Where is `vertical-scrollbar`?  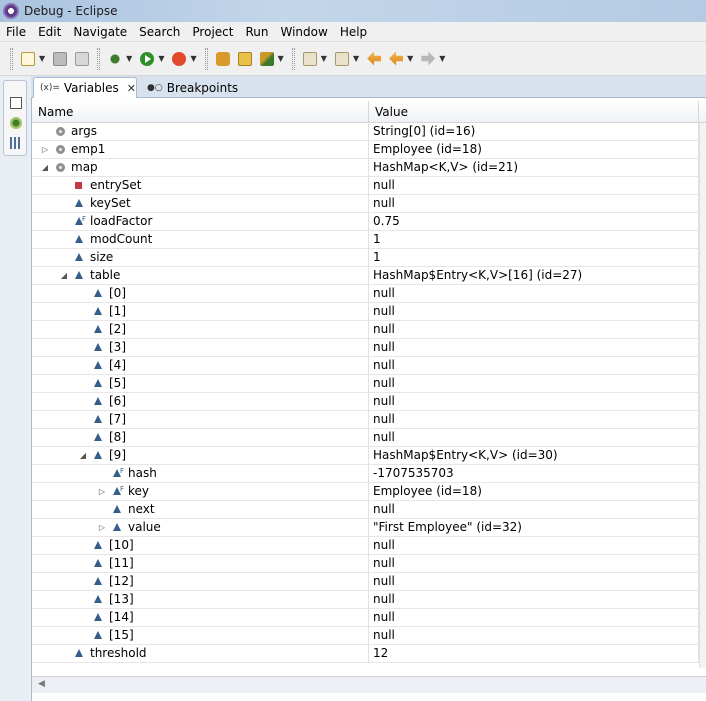 vertical-scrollbar is located at coordinates (702, 395).